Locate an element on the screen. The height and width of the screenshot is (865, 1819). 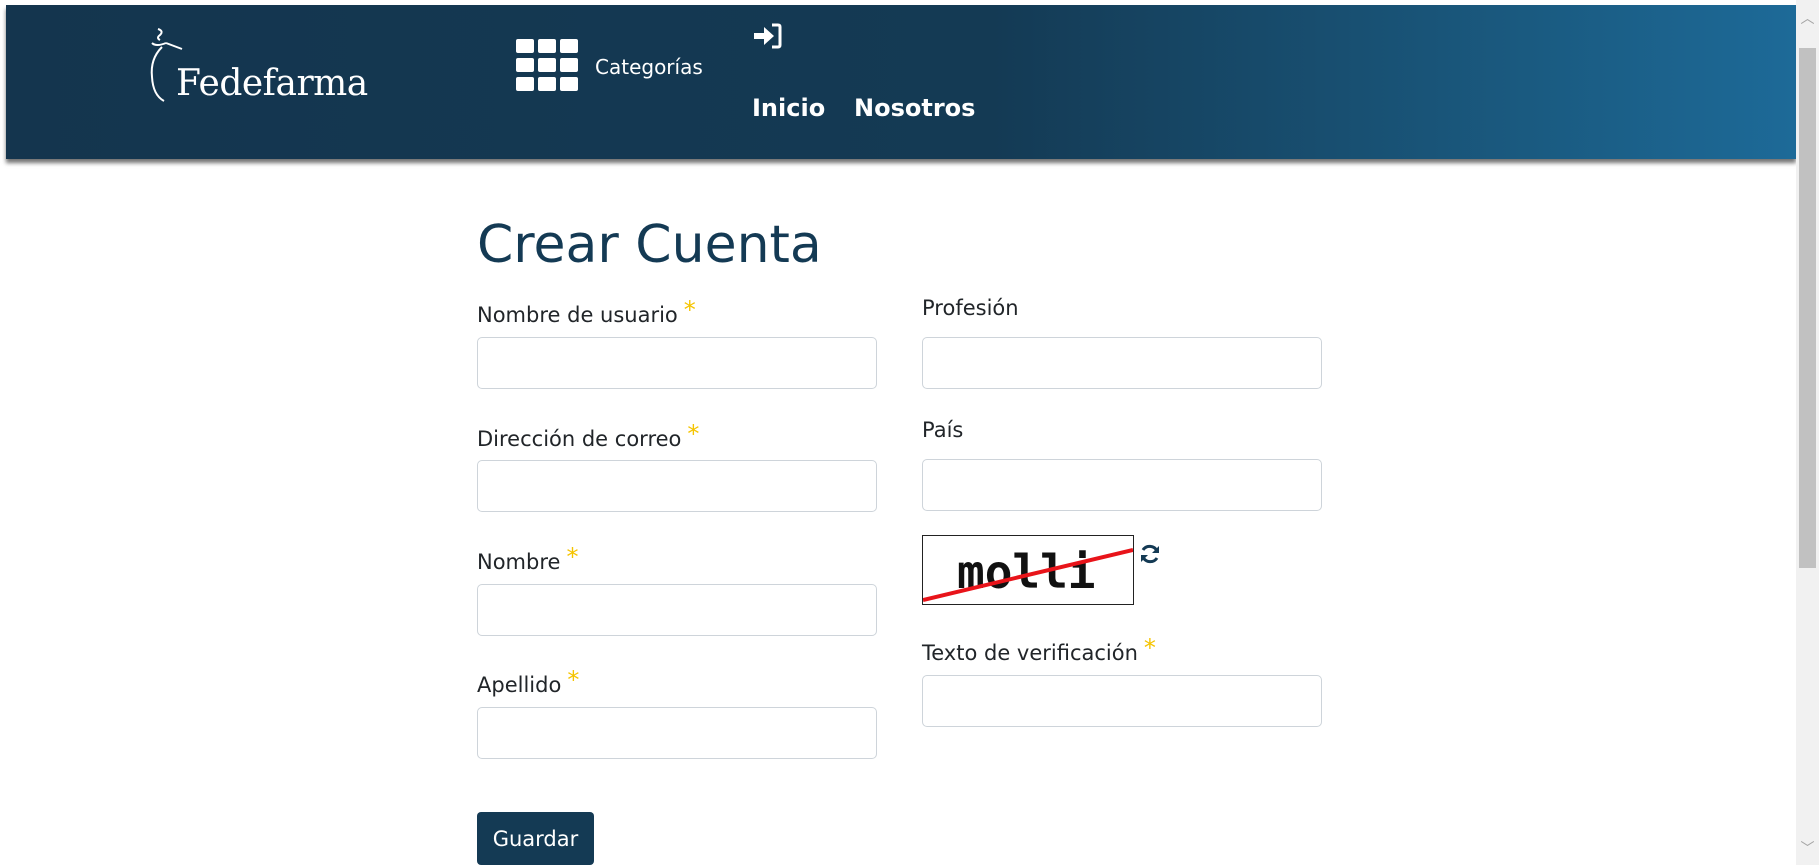
country-label: País is located at coordinates (942, 430).